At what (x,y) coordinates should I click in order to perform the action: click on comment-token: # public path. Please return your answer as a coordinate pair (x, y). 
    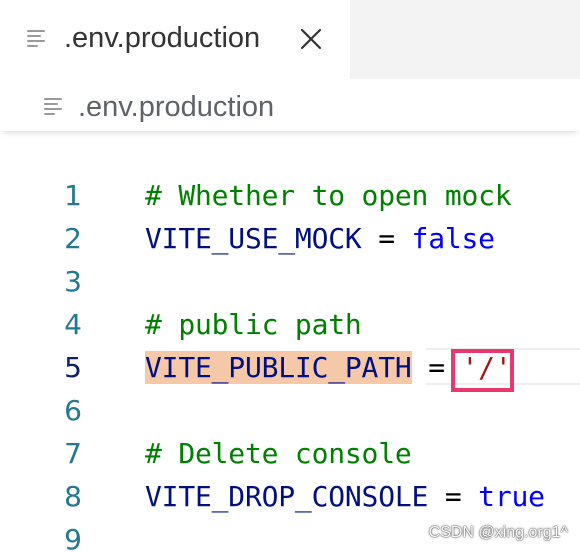
    Looking at the image, I should click on (253, 324).